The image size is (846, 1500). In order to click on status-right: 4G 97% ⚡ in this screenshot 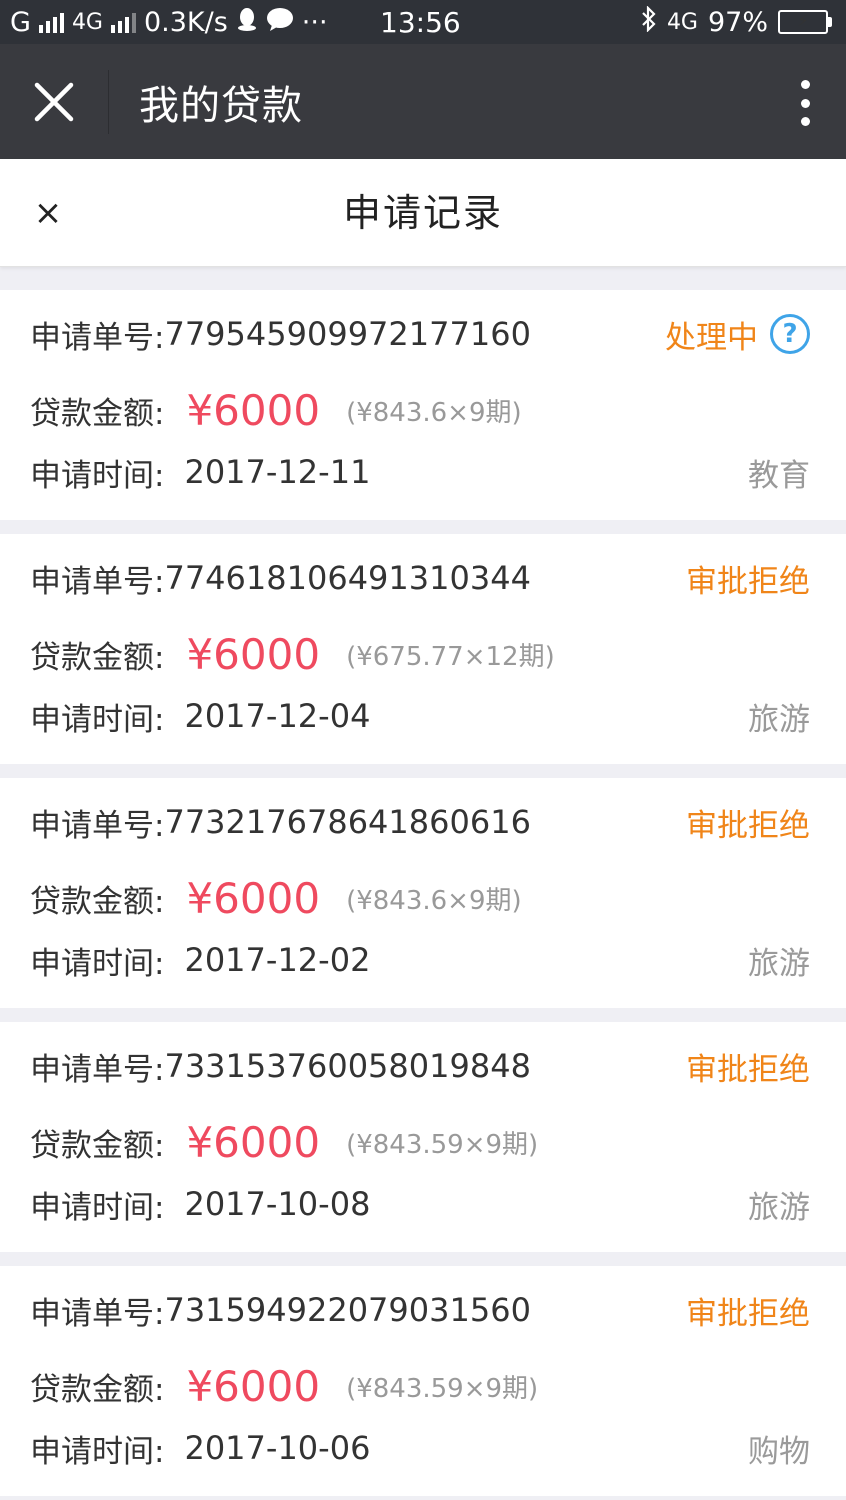, I will do `click(736, 22)`.